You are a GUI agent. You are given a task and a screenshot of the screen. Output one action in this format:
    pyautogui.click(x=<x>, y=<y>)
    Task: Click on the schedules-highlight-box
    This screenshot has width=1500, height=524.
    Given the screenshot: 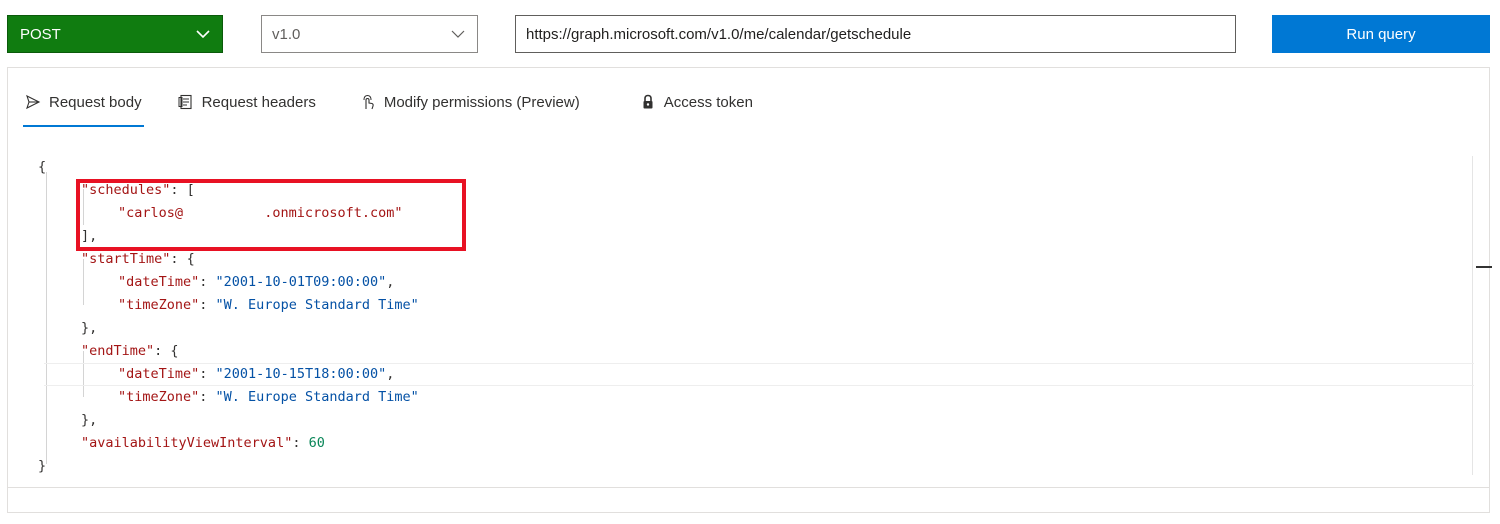 What is the action you would take?
    pyautogui.click(x=271, y=215)
    